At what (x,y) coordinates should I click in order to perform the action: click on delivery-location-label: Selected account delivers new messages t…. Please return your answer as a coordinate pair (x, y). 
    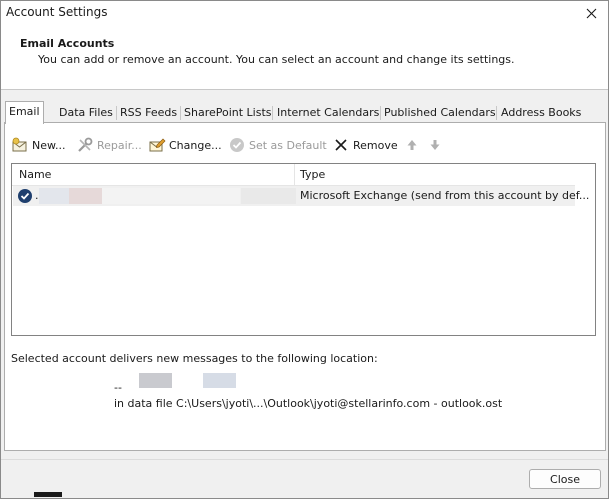
    Looking at the image, I should click on (194, 358).